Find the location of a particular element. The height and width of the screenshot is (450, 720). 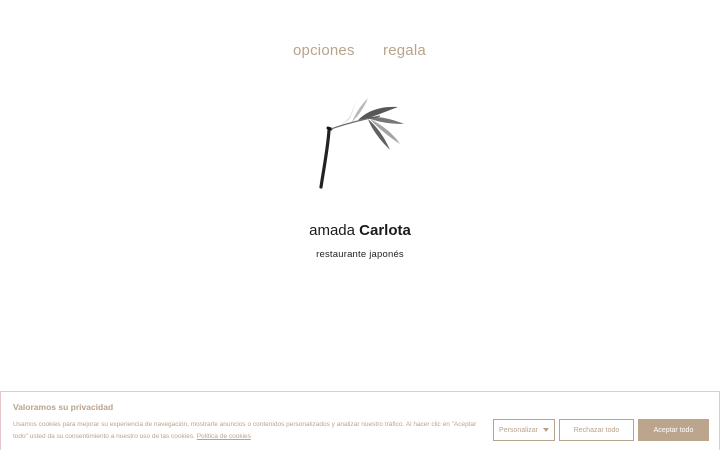

accept-all-button: Aceptar todo is located at coordinates (673, 430).